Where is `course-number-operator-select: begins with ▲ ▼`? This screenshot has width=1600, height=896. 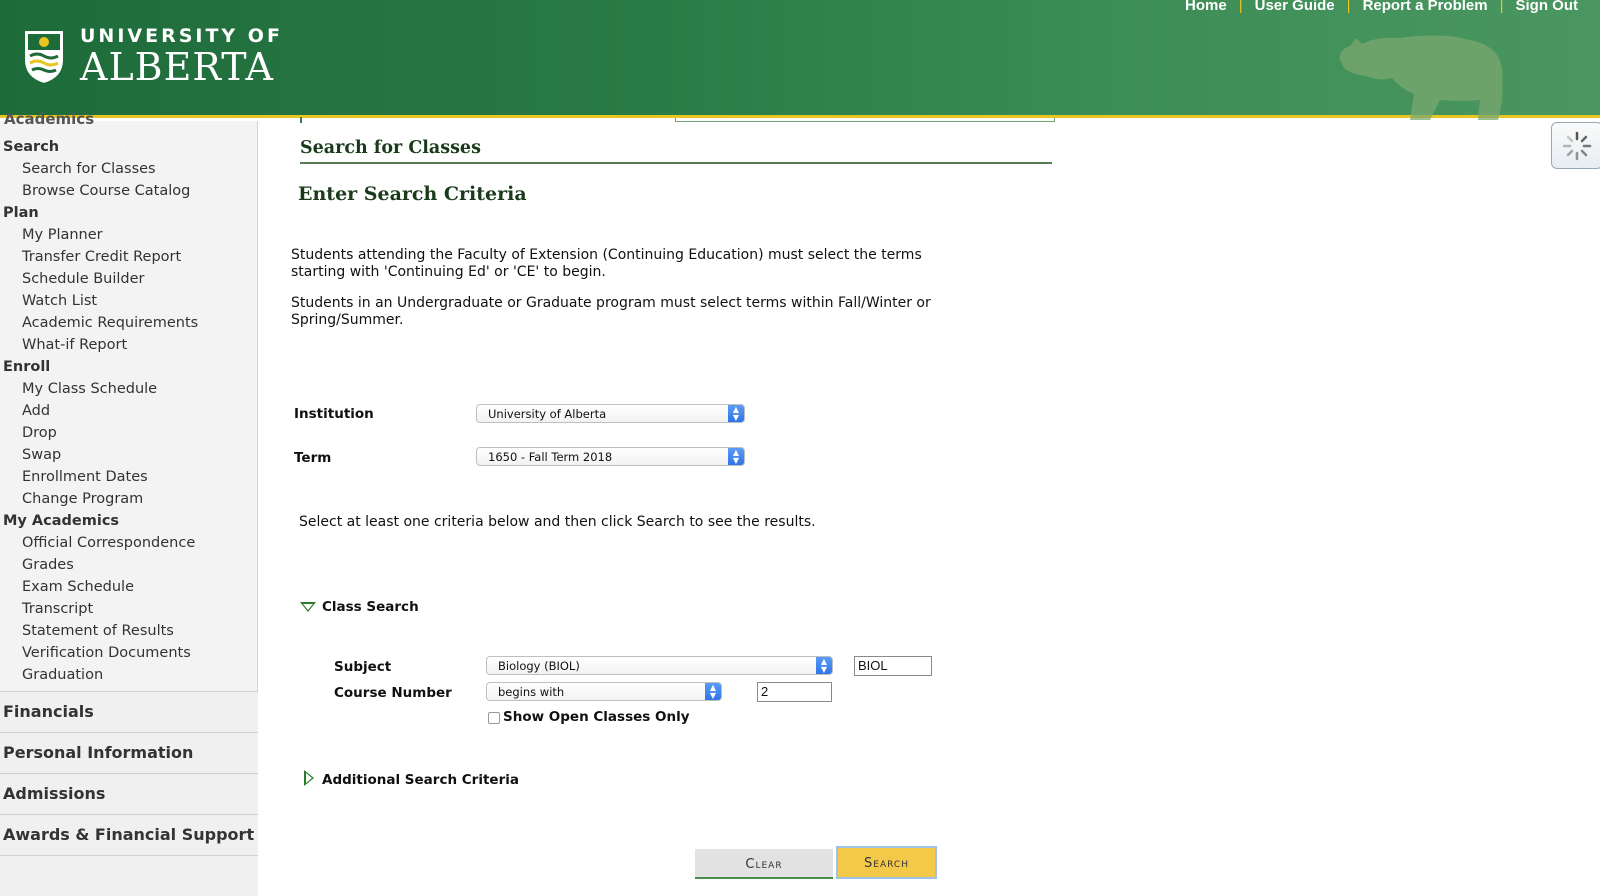 course-number-operator-select: begins with ▲ ▼ is located at coordinates (604, 691).